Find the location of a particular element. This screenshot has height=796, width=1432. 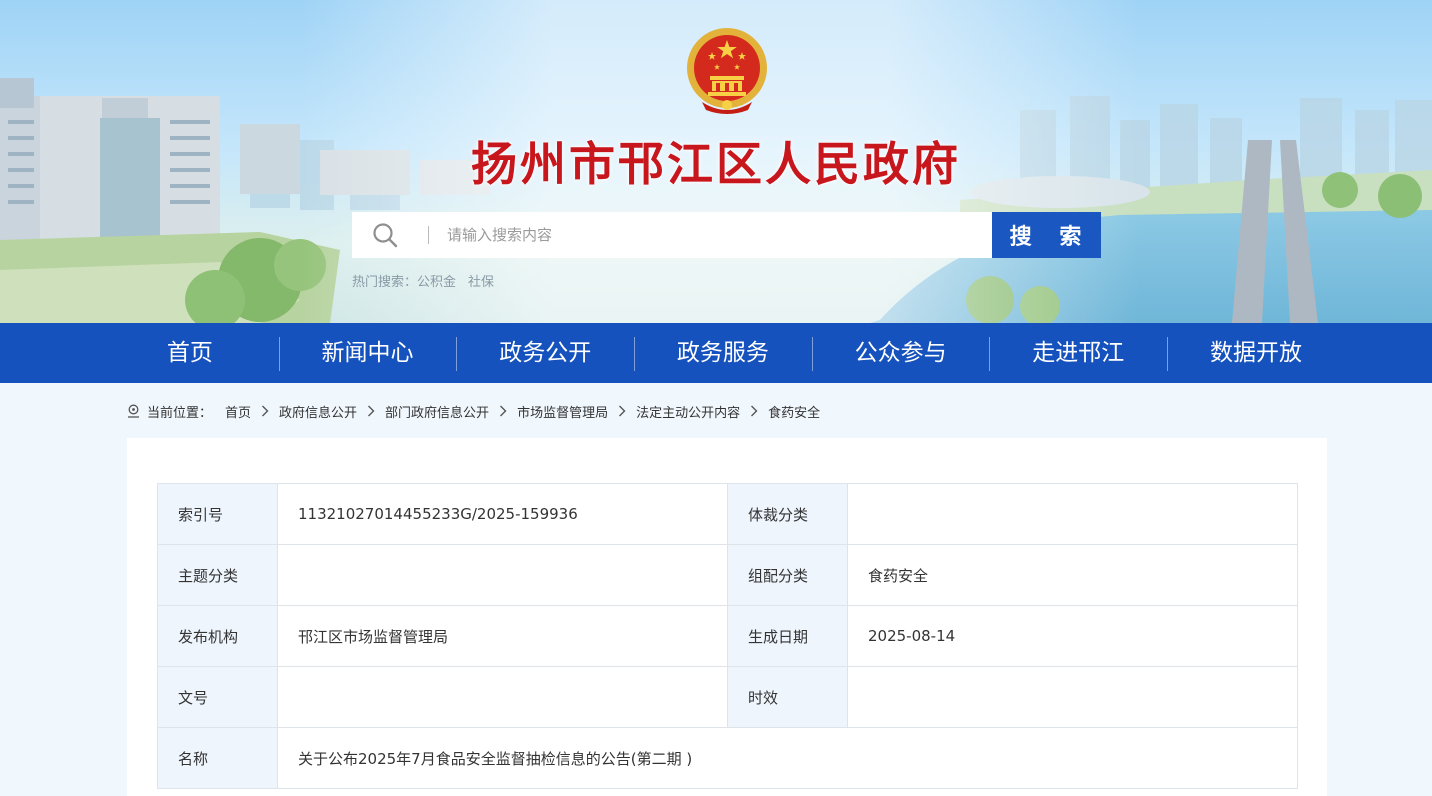

breadcrumb-item: 政府信息公开 is located at coordinates (318, 411).